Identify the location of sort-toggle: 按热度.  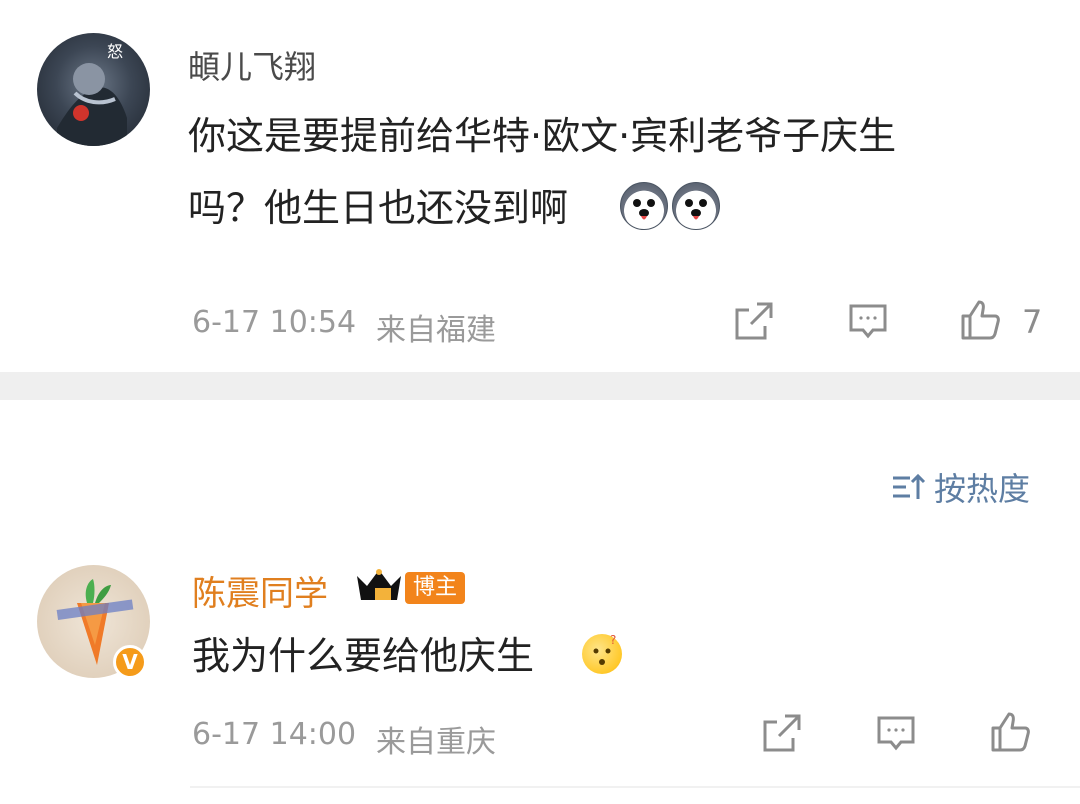
(960, 487).